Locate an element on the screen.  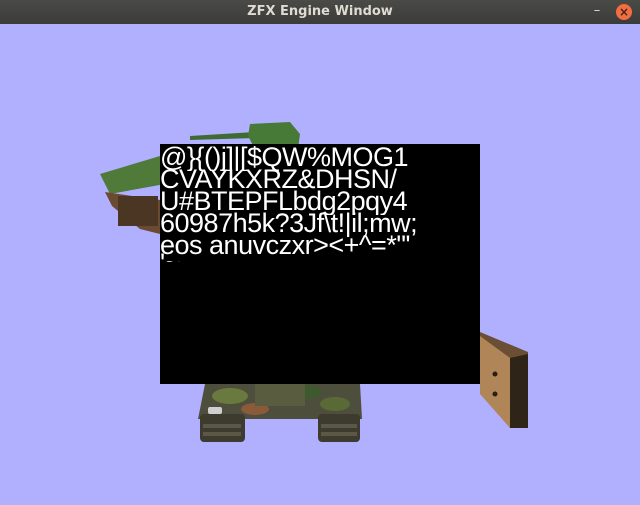
tank-camo is located at coordinates (280, 413).